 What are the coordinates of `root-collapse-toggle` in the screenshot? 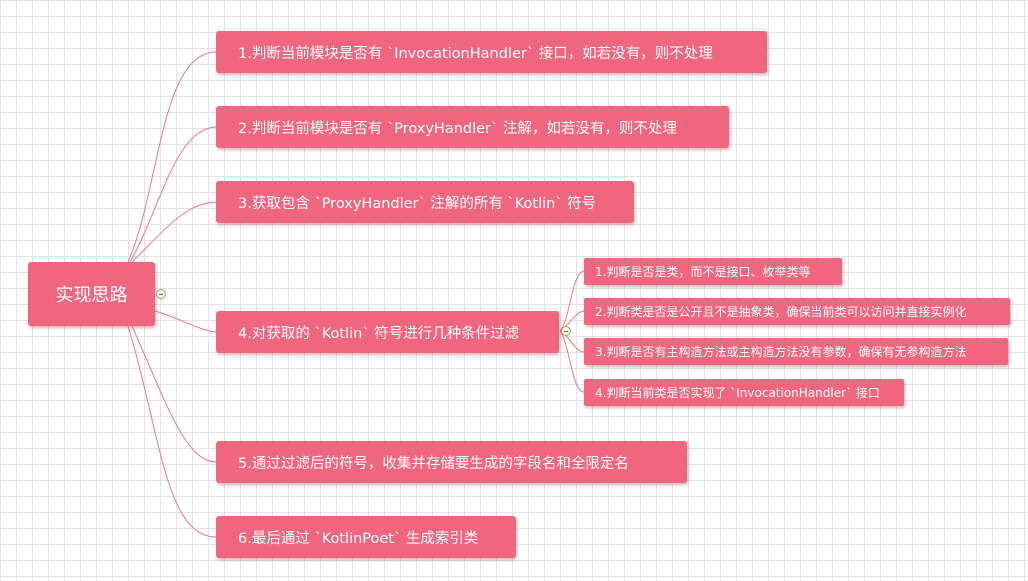 It's located at (161, 294).